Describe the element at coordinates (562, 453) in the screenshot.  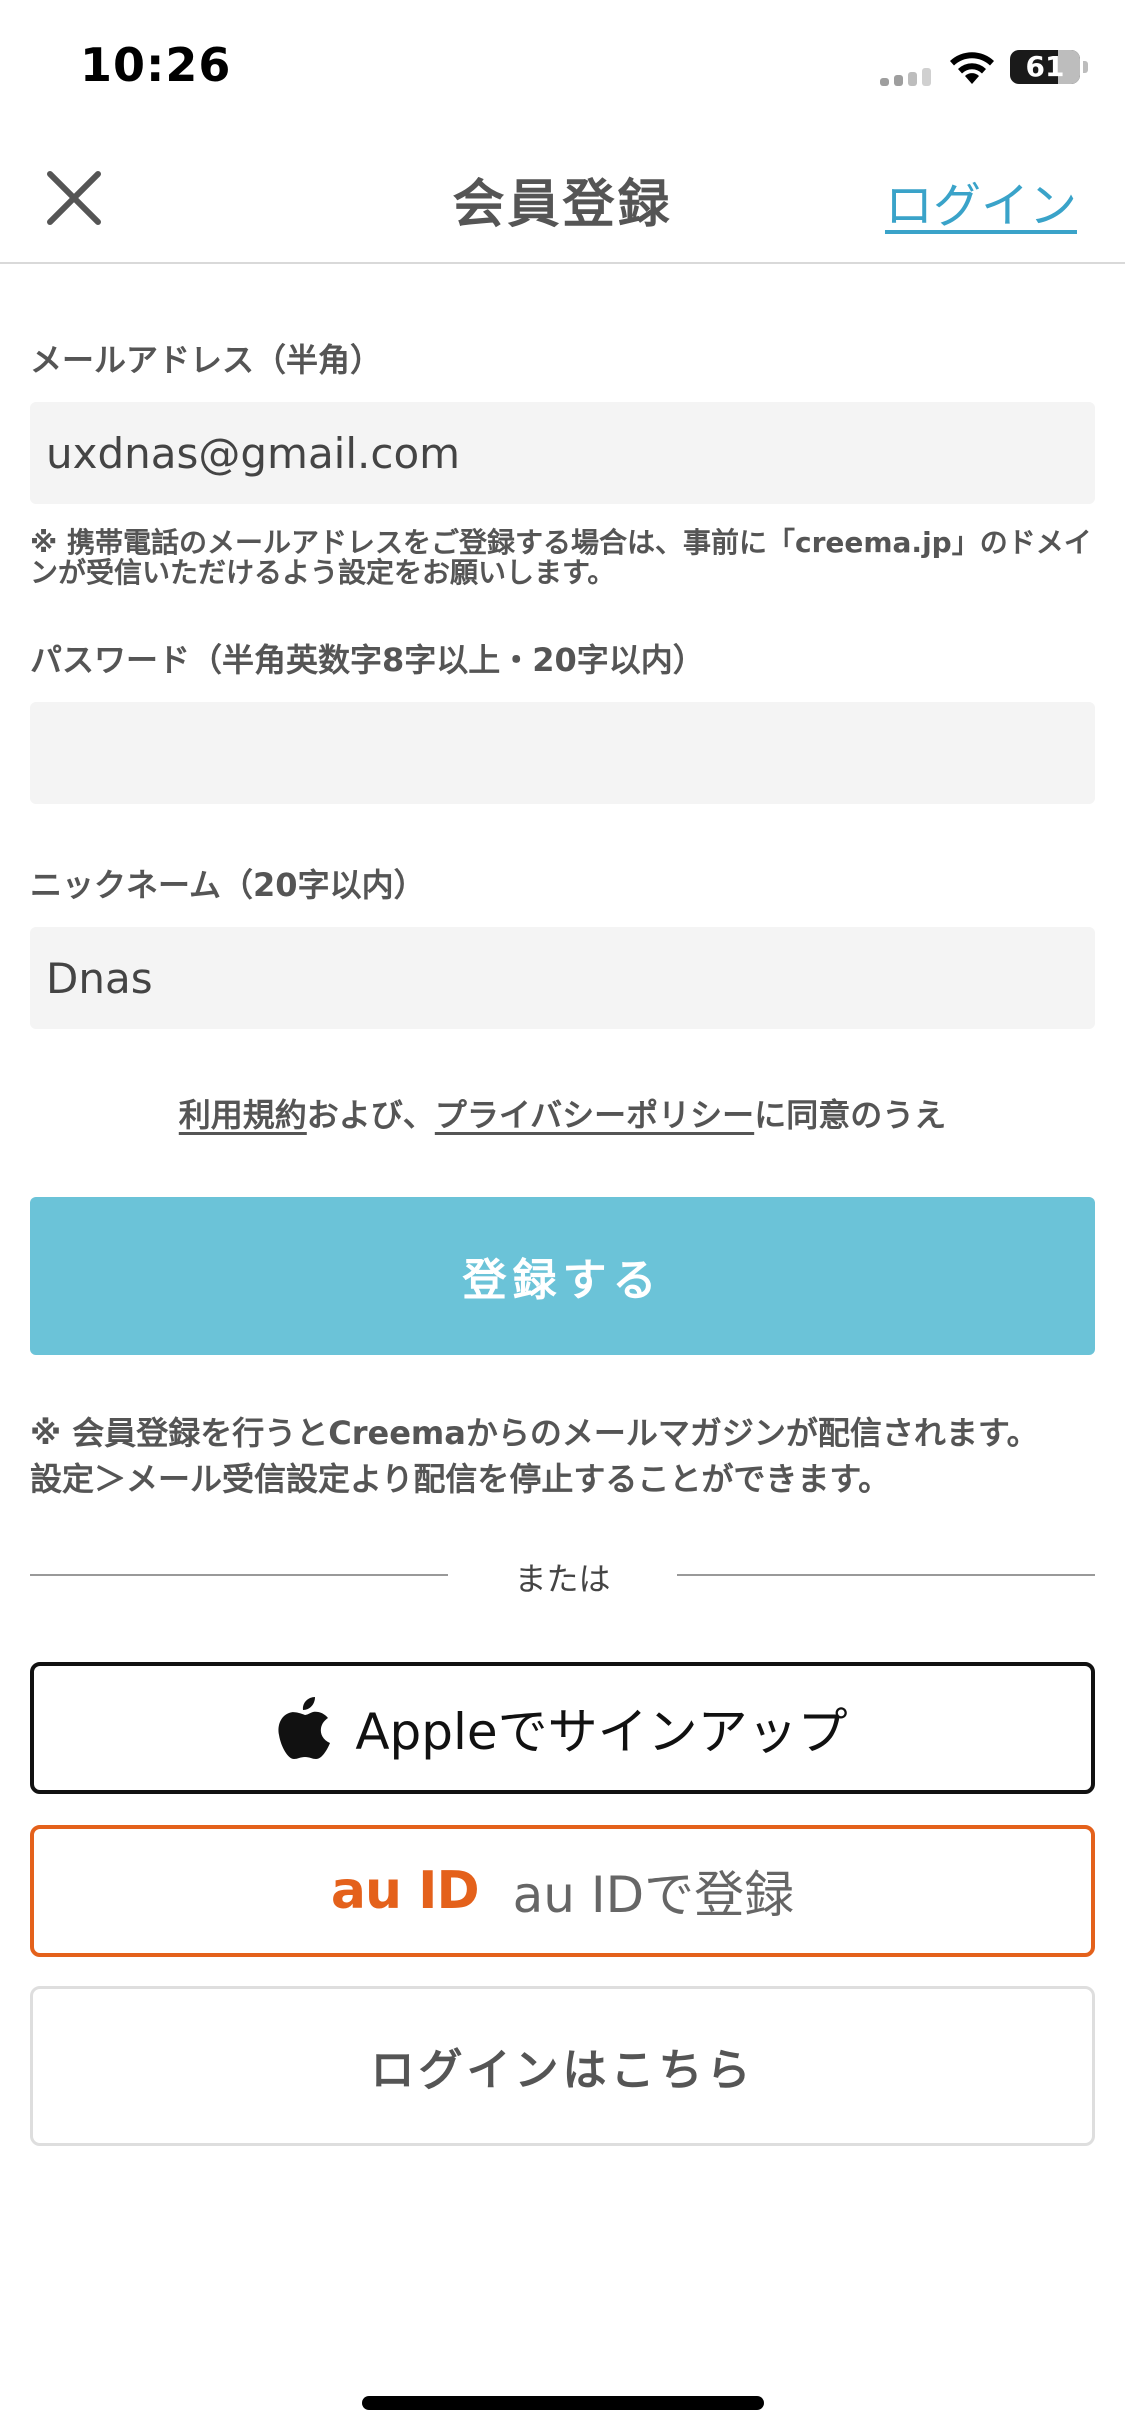
I see `email-field` at that location.